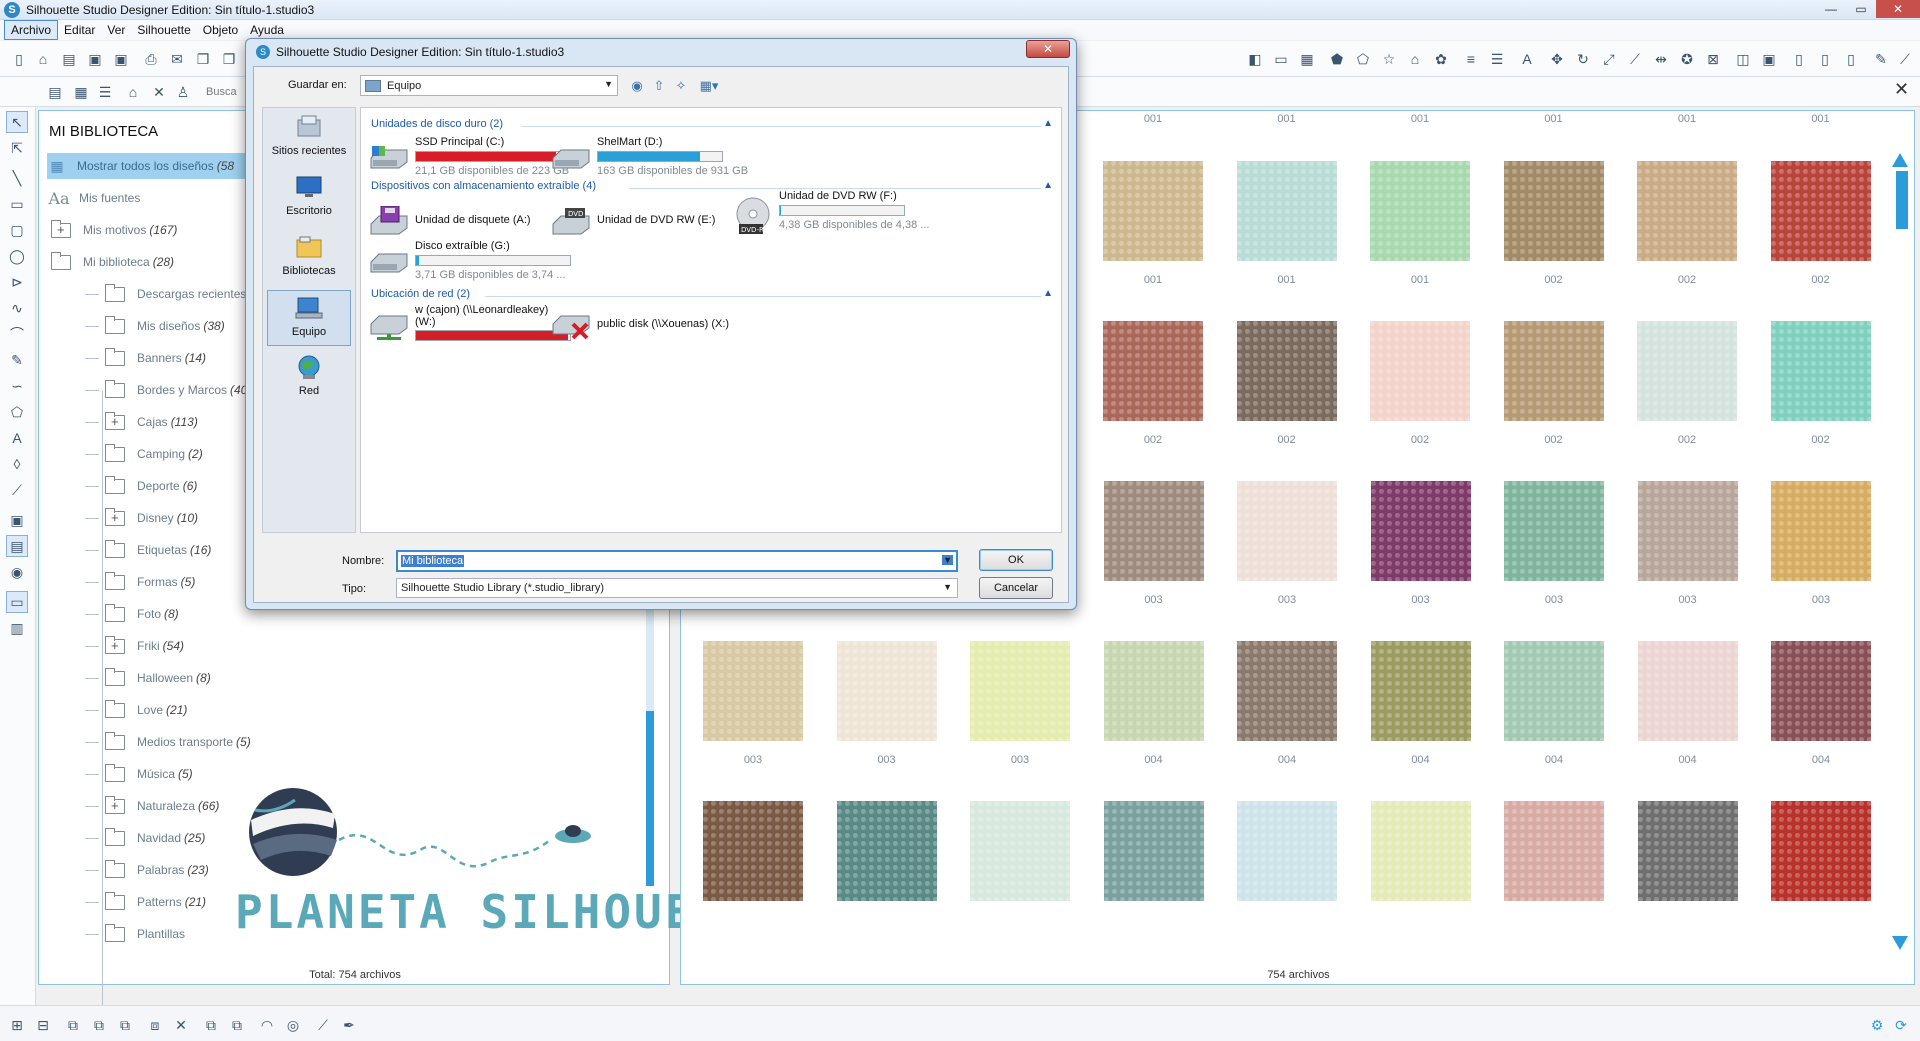 The height and width of the screenshot is (1041, 1920). I want to click on library-item: Aa Mis fuentes, so click(95, 198).